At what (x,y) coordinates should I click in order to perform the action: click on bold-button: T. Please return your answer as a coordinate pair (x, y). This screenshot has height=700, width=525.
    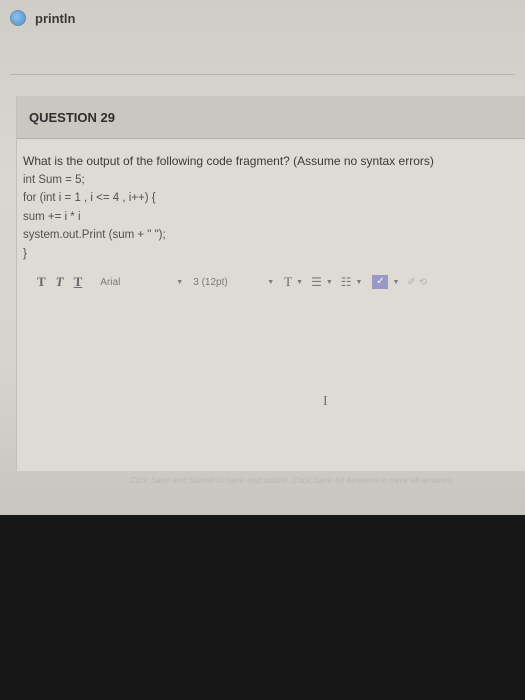
    Looking at the image, I should click on (41, 282).